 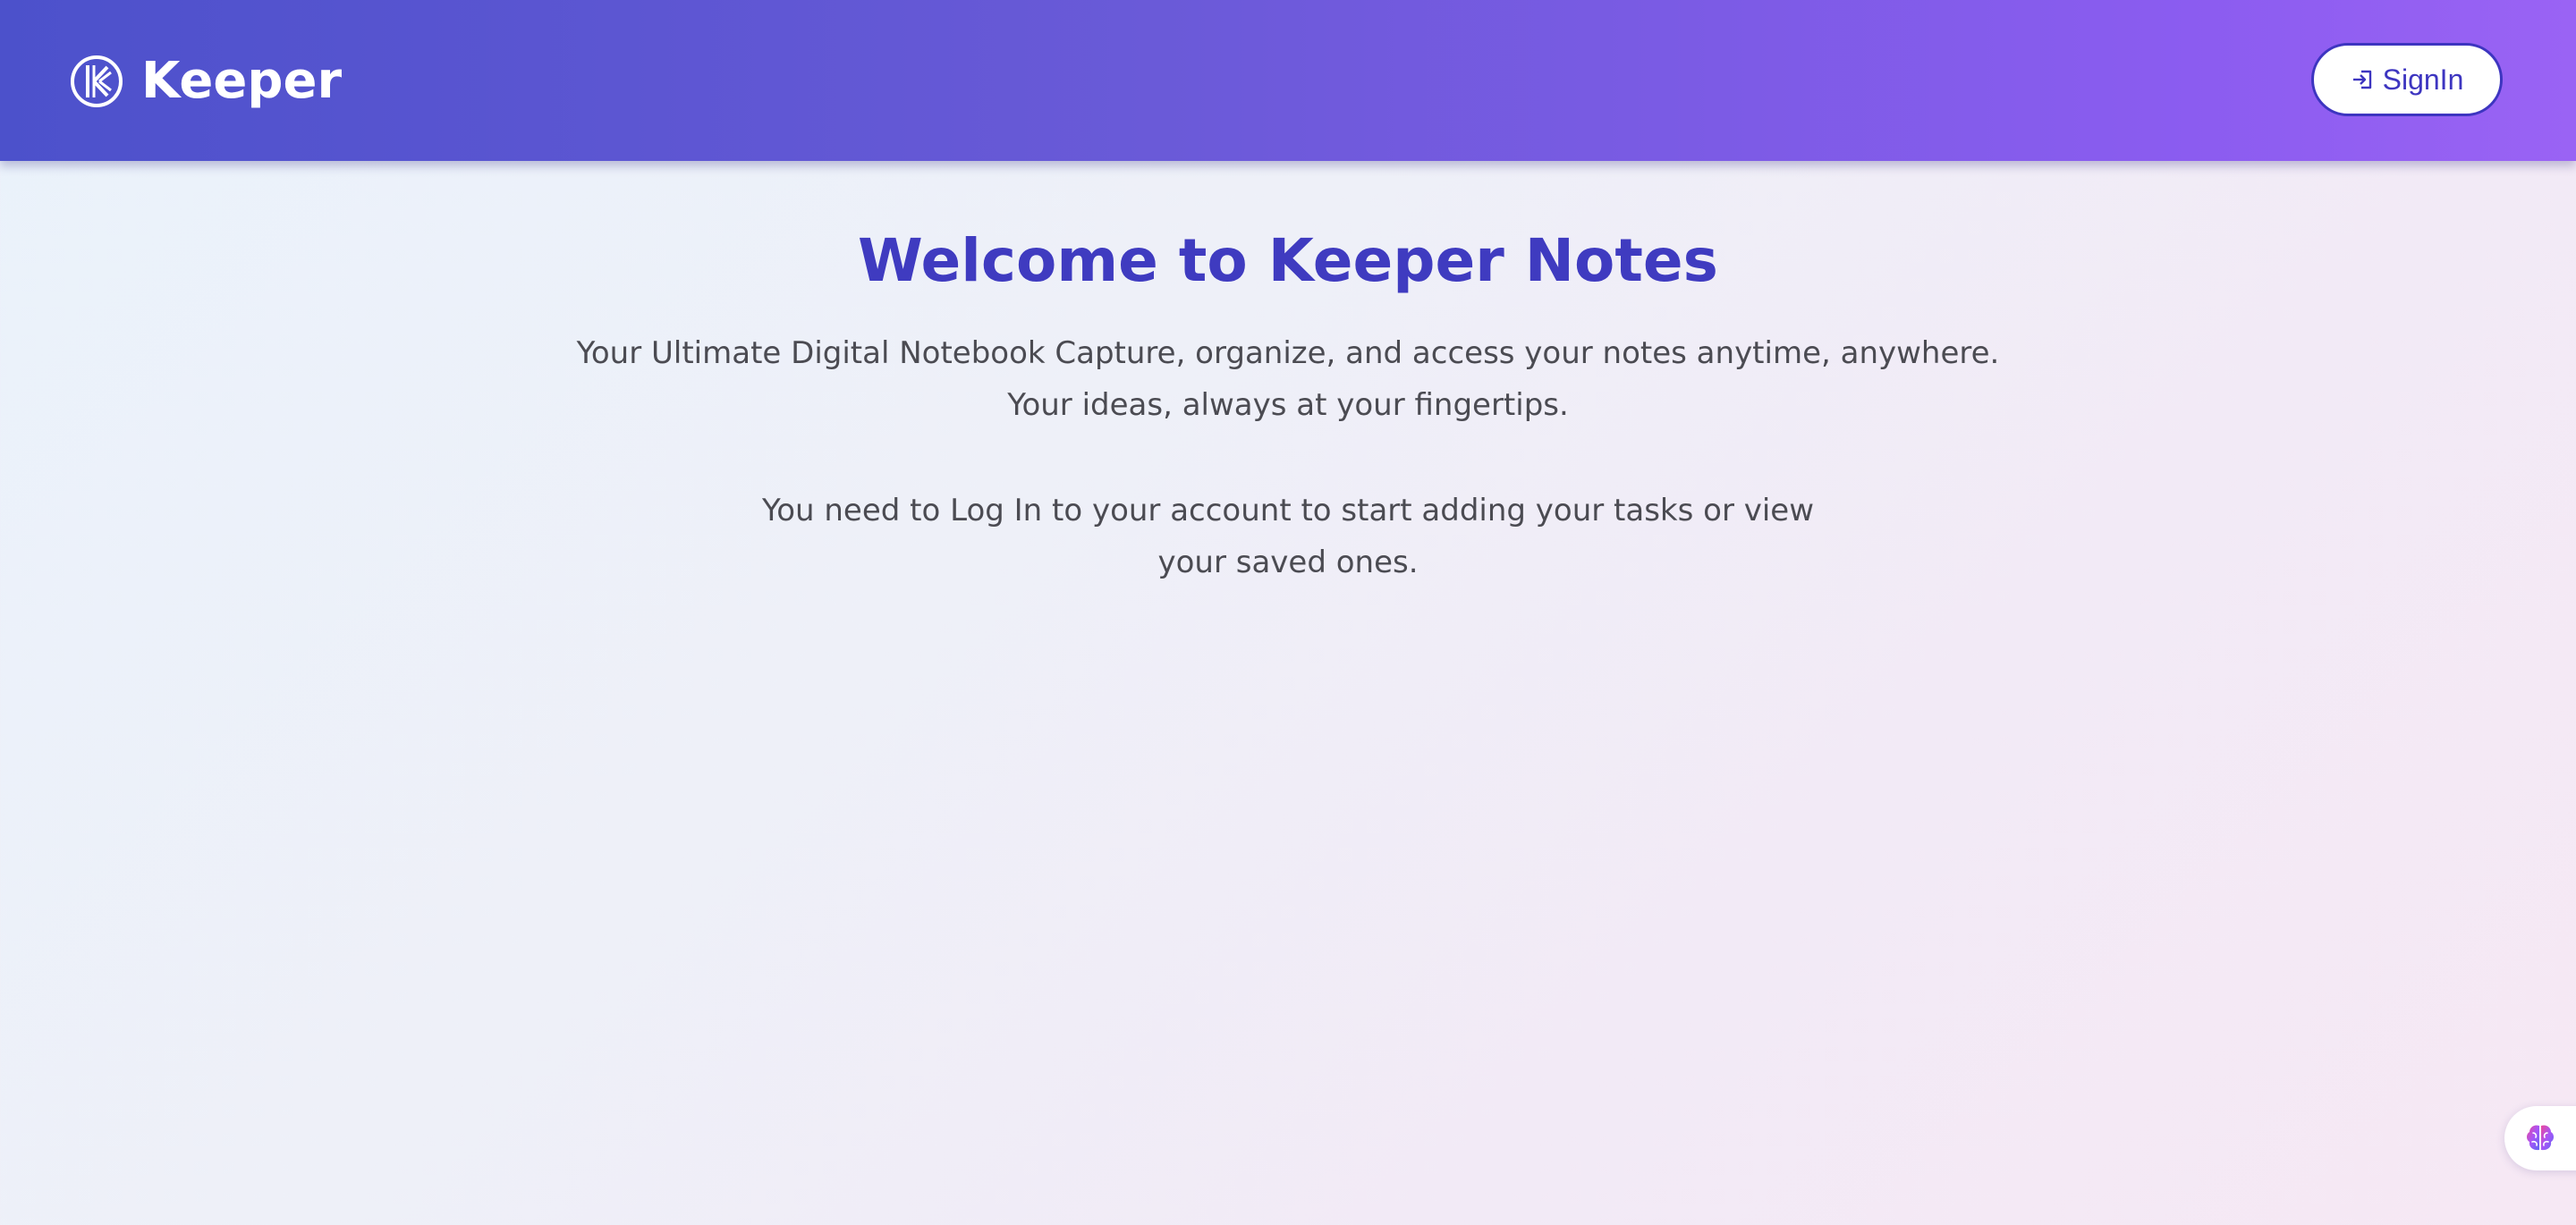 I want to click on top-navbar: Keeper SignIn, so click(x=1288, y=80).